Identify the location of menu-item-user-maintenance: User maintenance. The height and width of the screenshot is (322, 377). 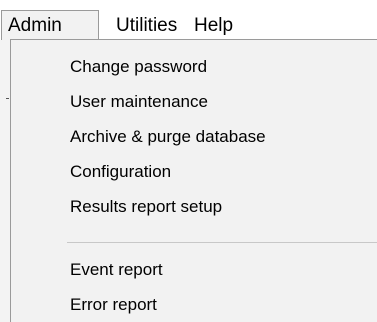
(194, 102).